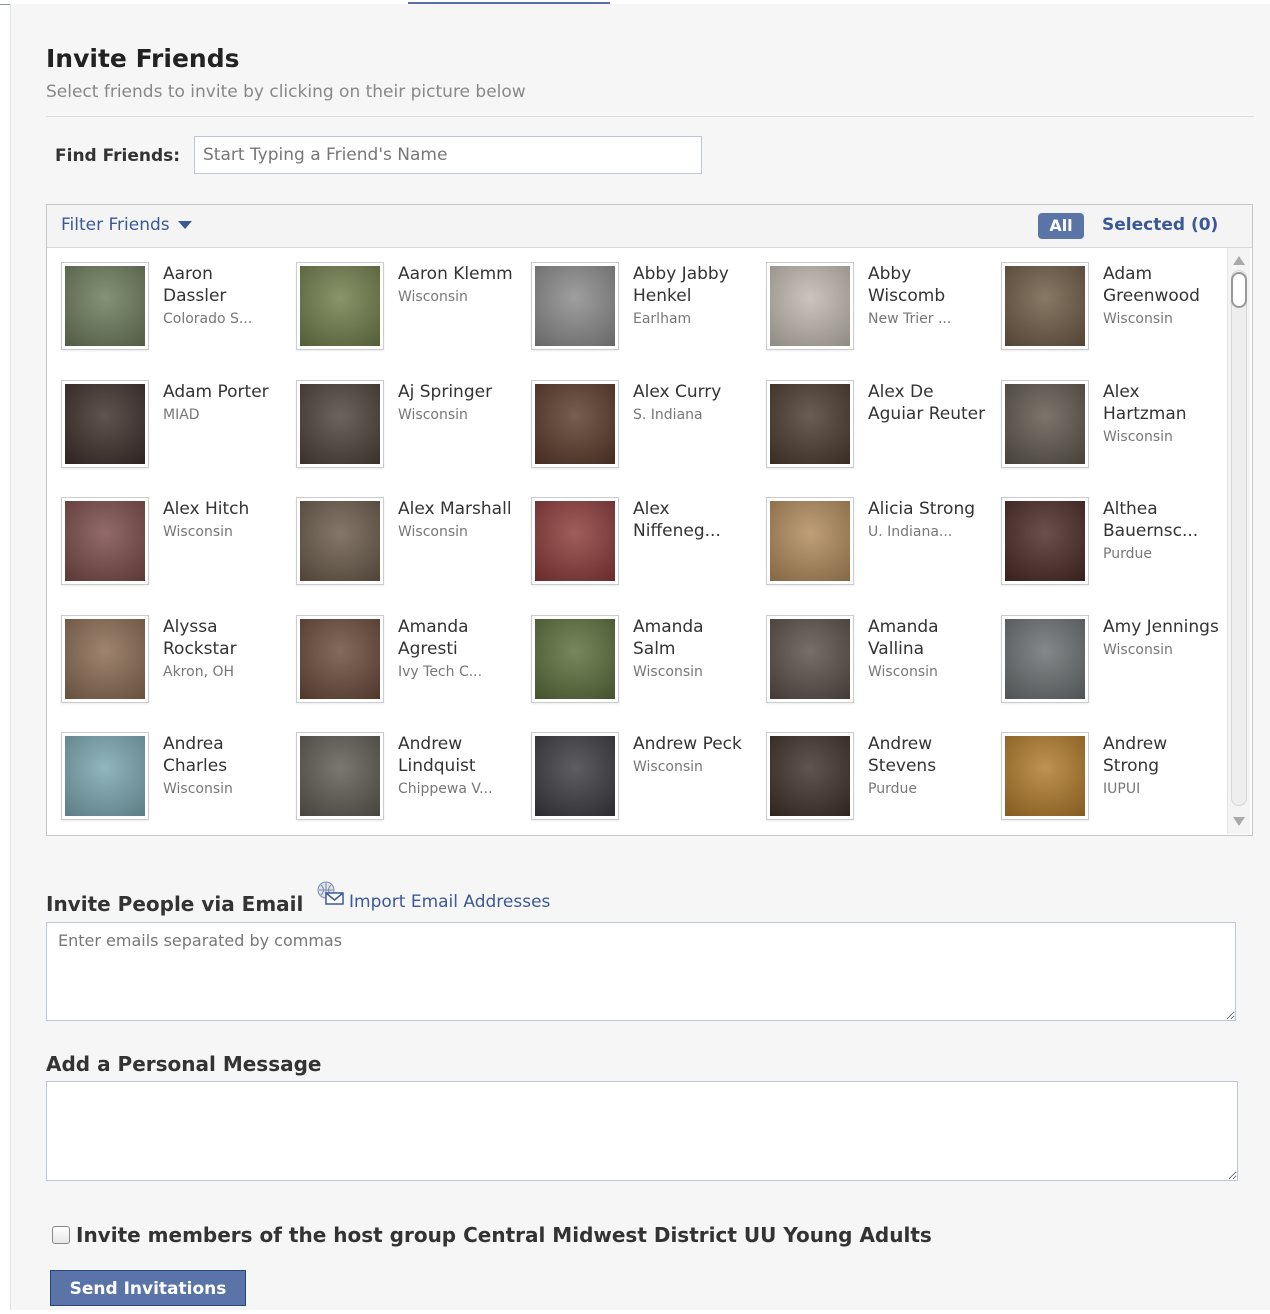 The width and height of the screenshot is (1270, 1314). I want to click on friend-name: Alex Hitch, so click(222, 509).